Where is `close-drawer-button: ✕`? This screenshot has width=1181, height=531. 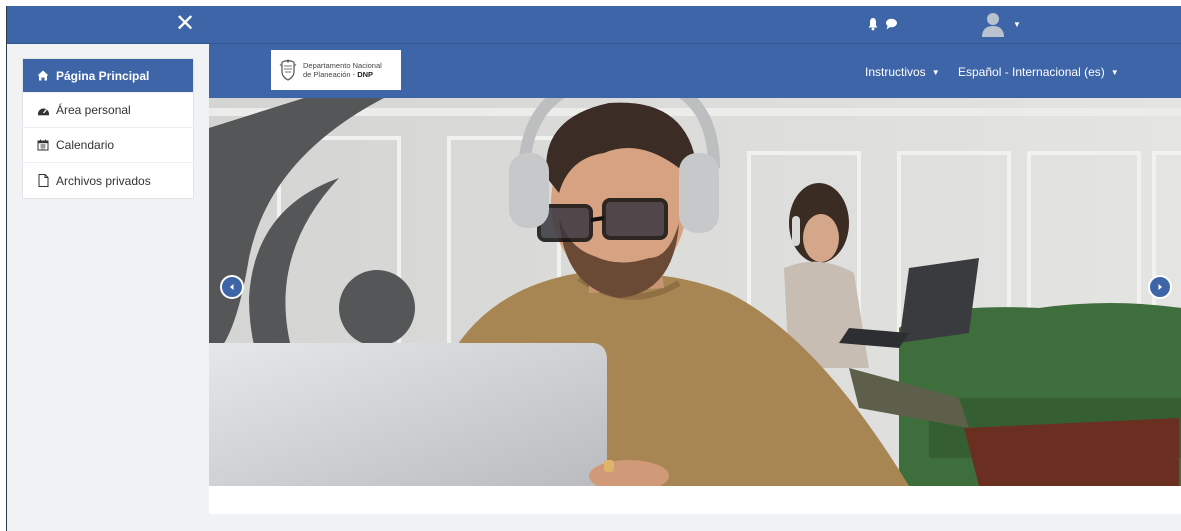 close-drawer-button: ✕ is located at coordinates (185, 24).